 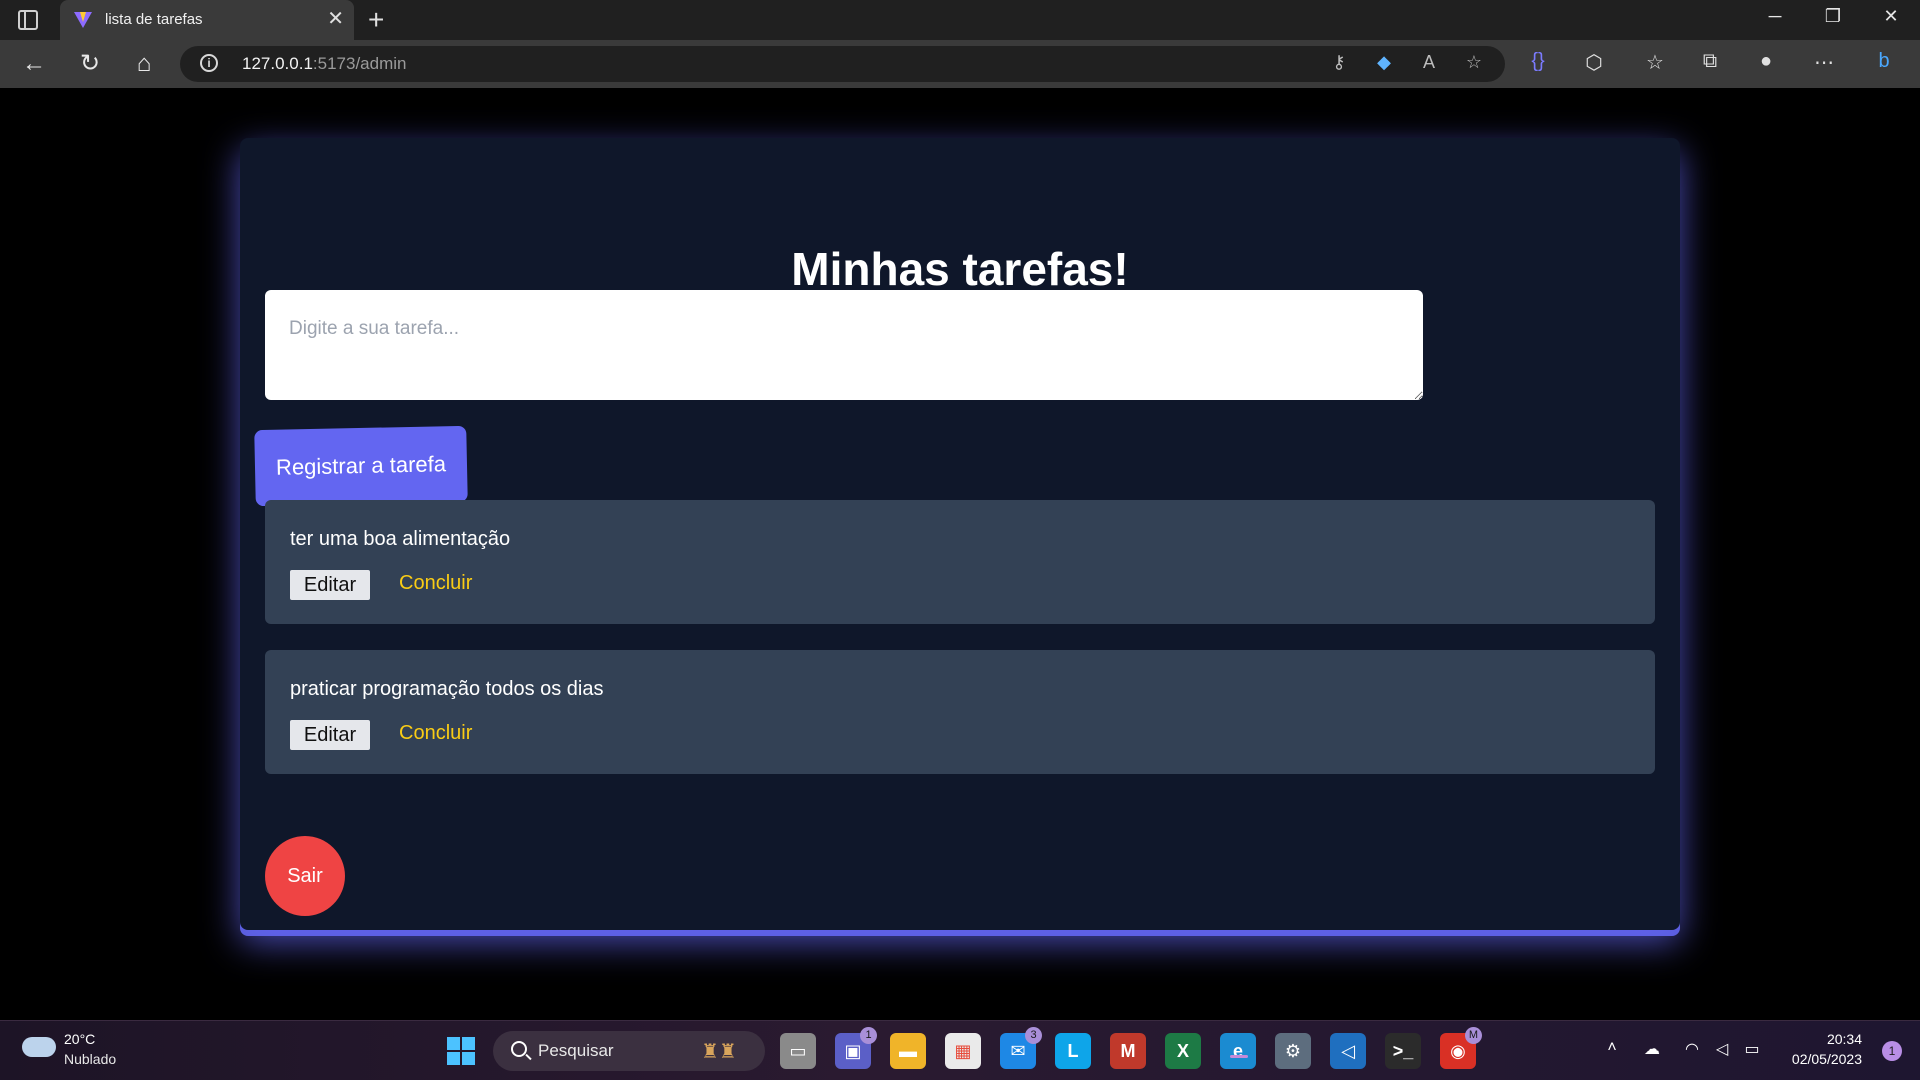 What do you see at coordinates (1348, 1051) in the screenshot?
I see `vscode-icon: ◁` at bounding box center [1348, 1051].